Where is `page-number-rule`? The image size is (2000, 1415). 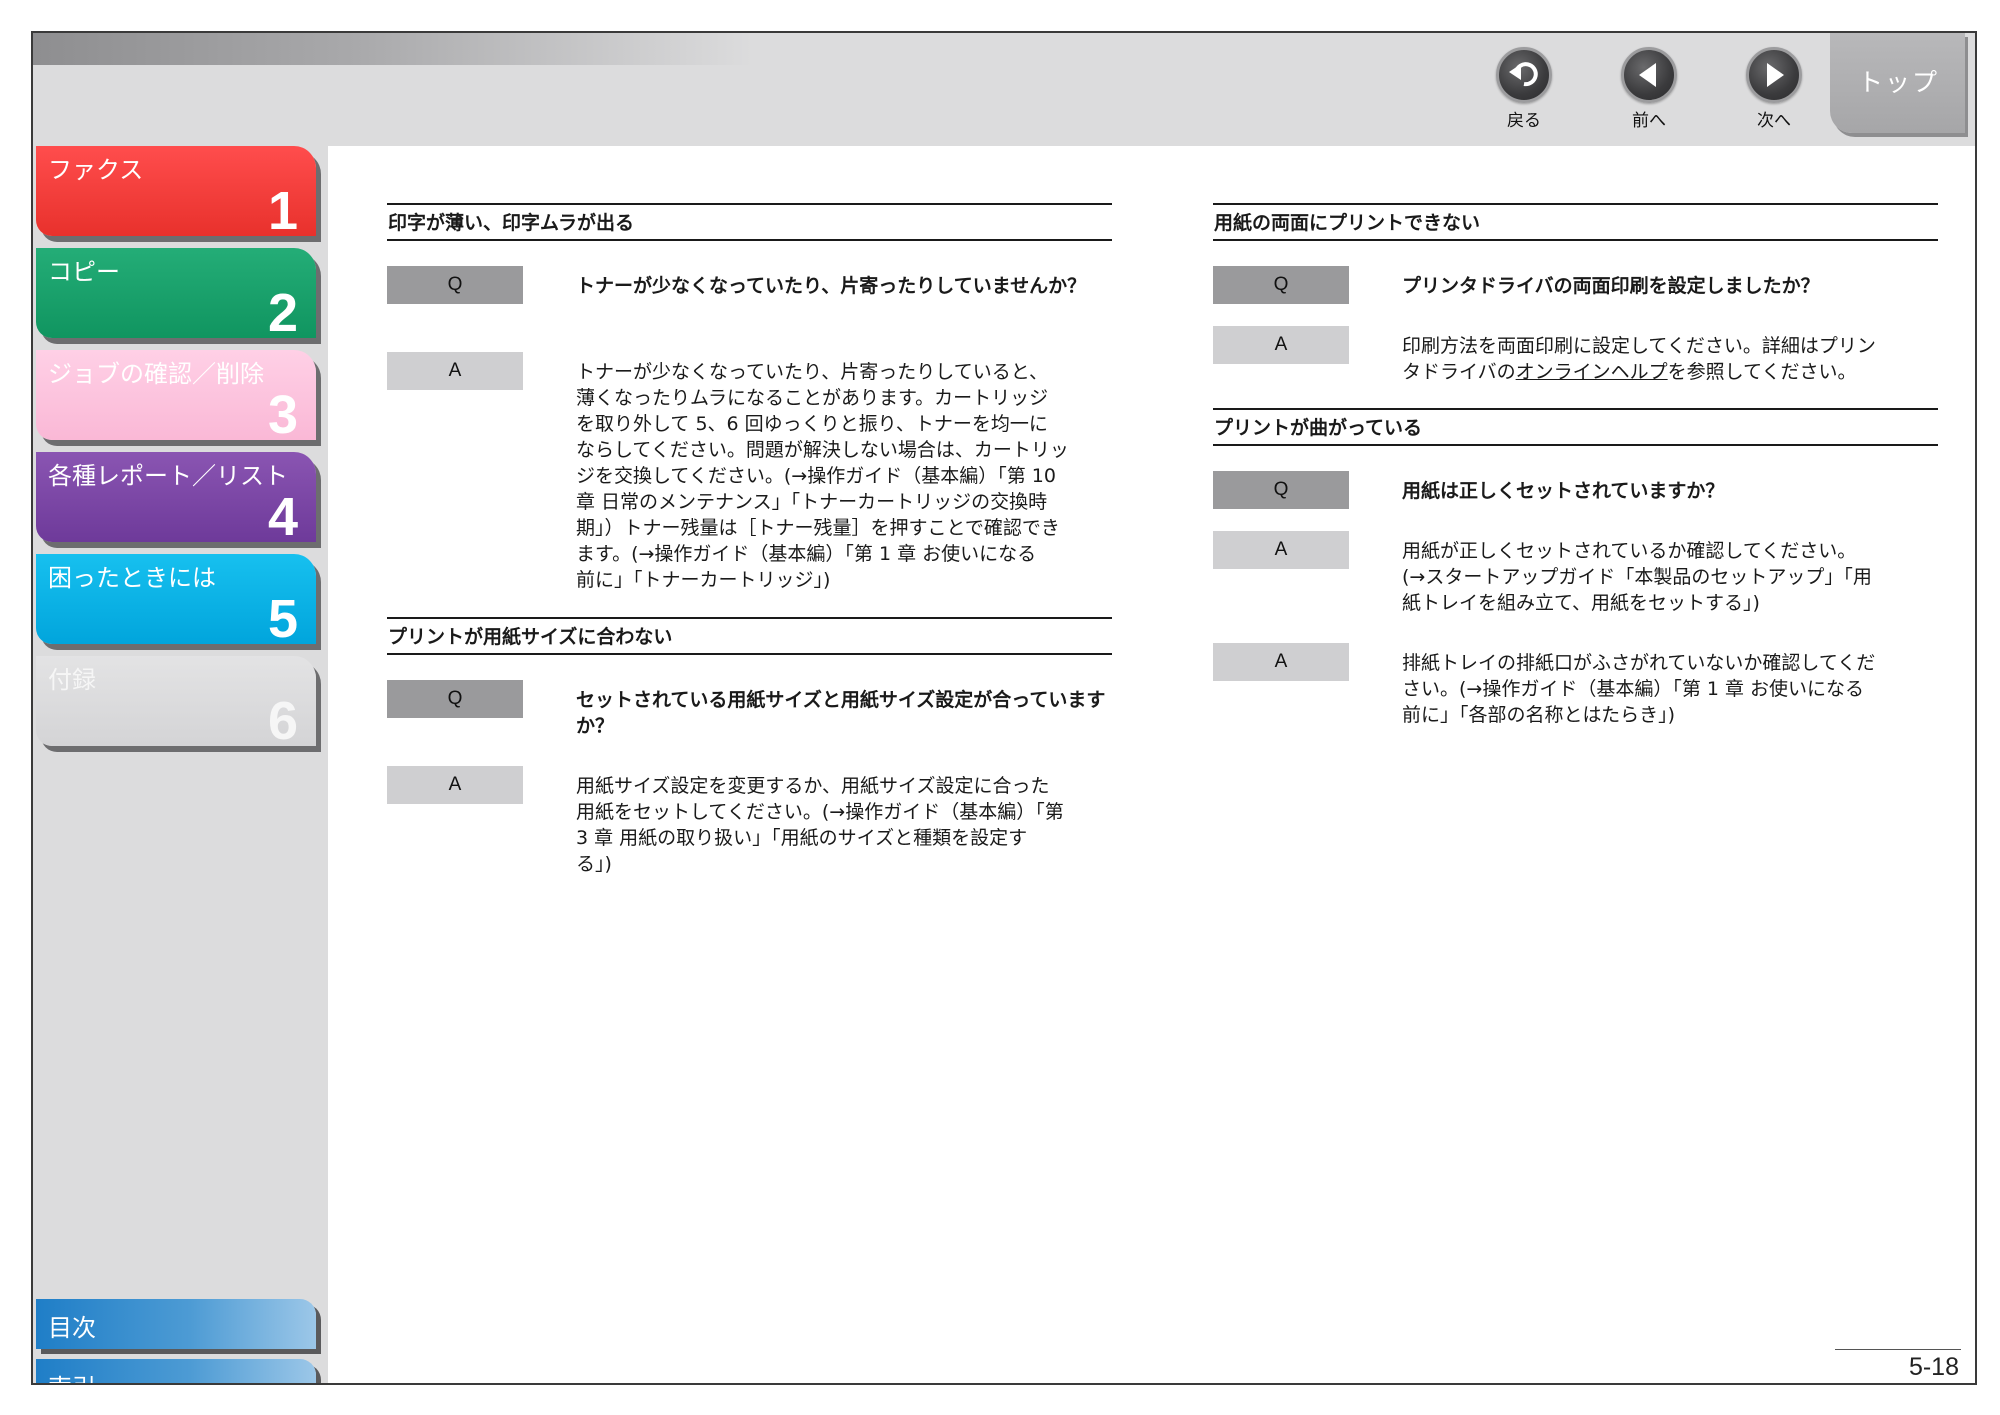 page-number-rule is located at coordinates (1898, 1349).